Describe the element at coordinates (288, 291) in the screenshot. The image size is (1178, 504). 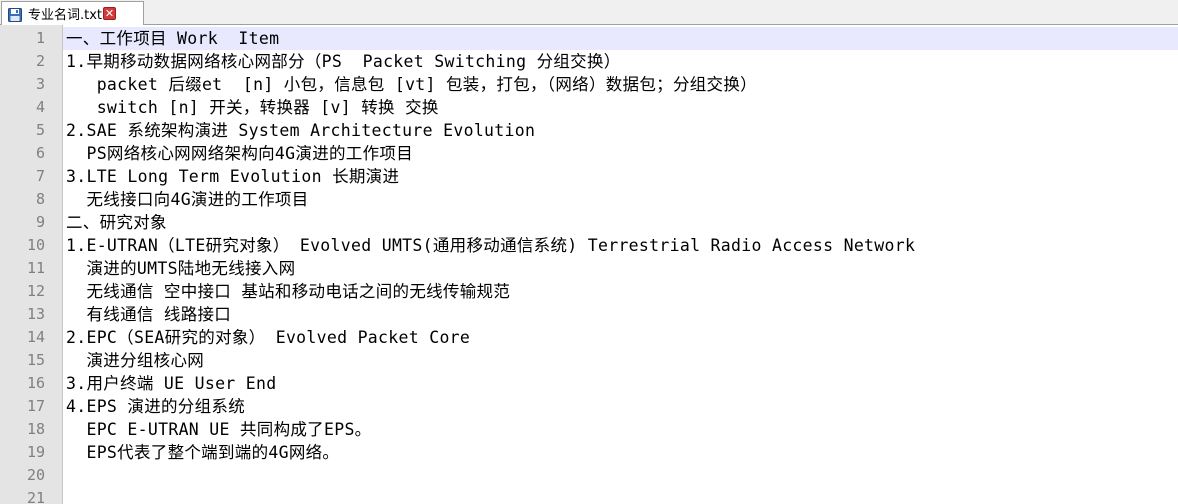
I see `line-text: 无线通信 空中接口 基站和移动电话之间的无线传输规范` at that location.